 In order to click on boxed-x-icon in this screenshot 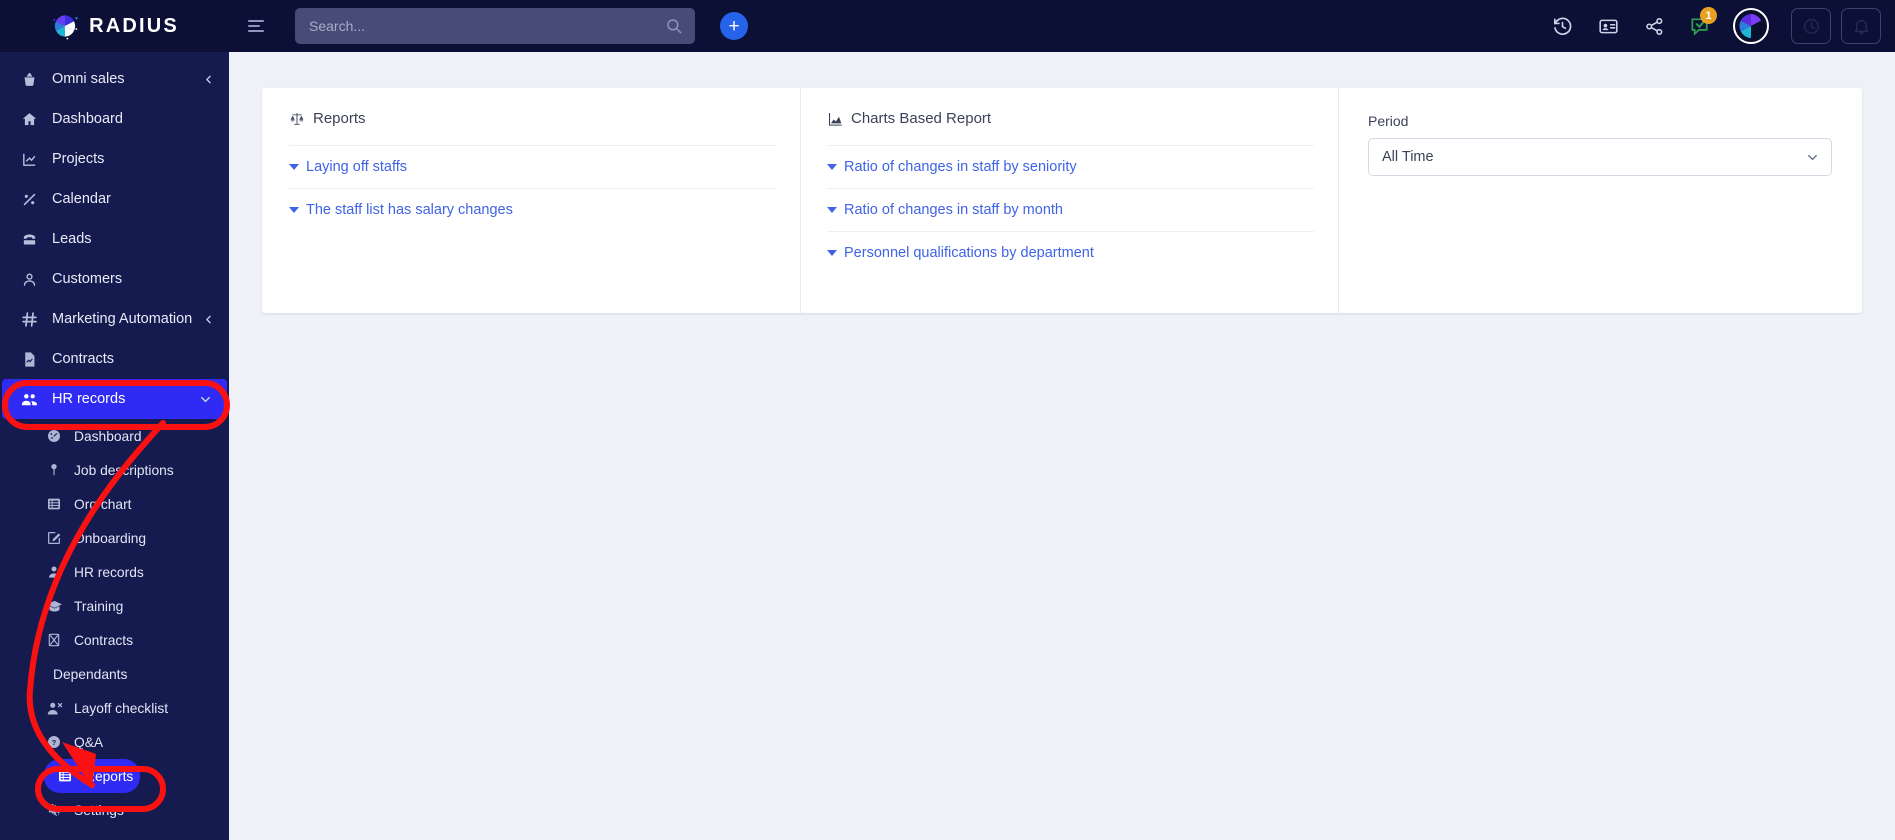, I will do `click(54, 640)`.